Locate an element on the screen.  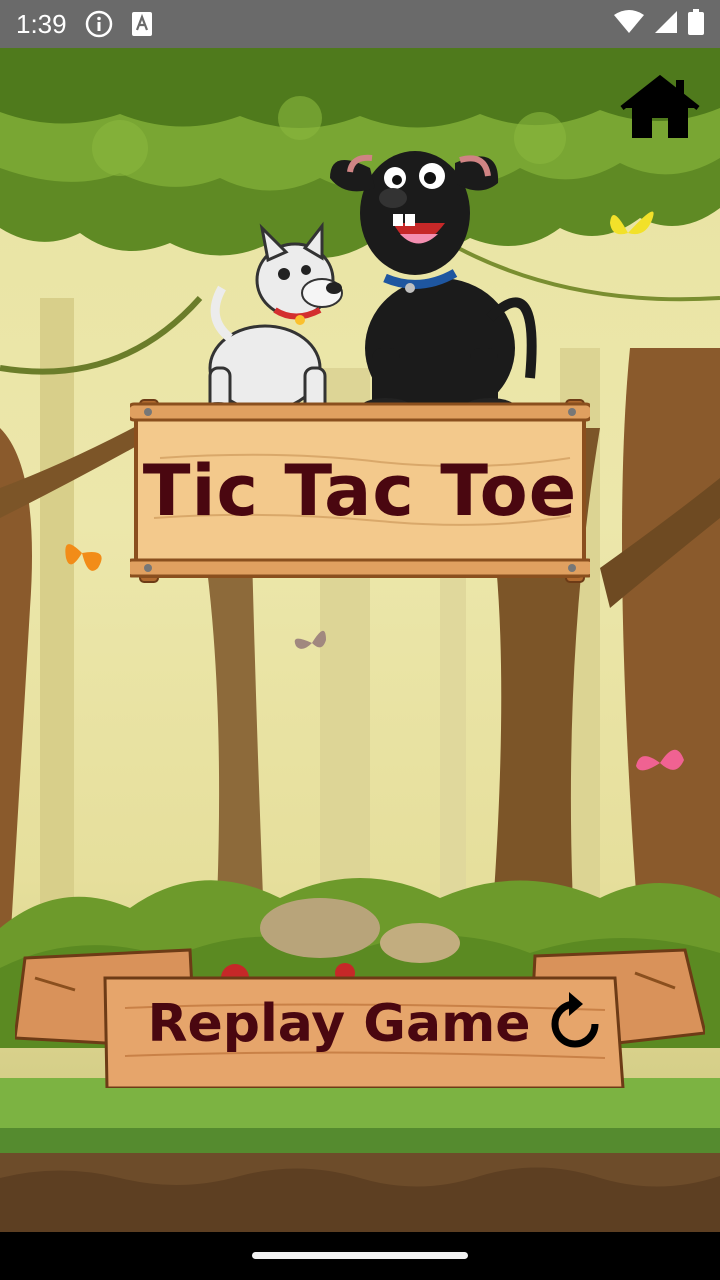
navigation-bar is located at coordinates (360, 1256).